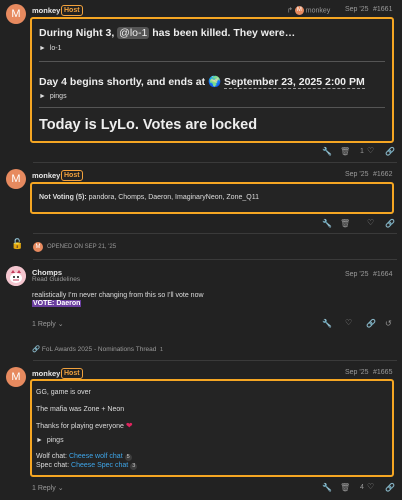 The width and height of the screenshot is (402, 500). What do you see at coordinates (134, 466) in the screenshot?
I see `link-count: 3` at bounding box center [134, 466].